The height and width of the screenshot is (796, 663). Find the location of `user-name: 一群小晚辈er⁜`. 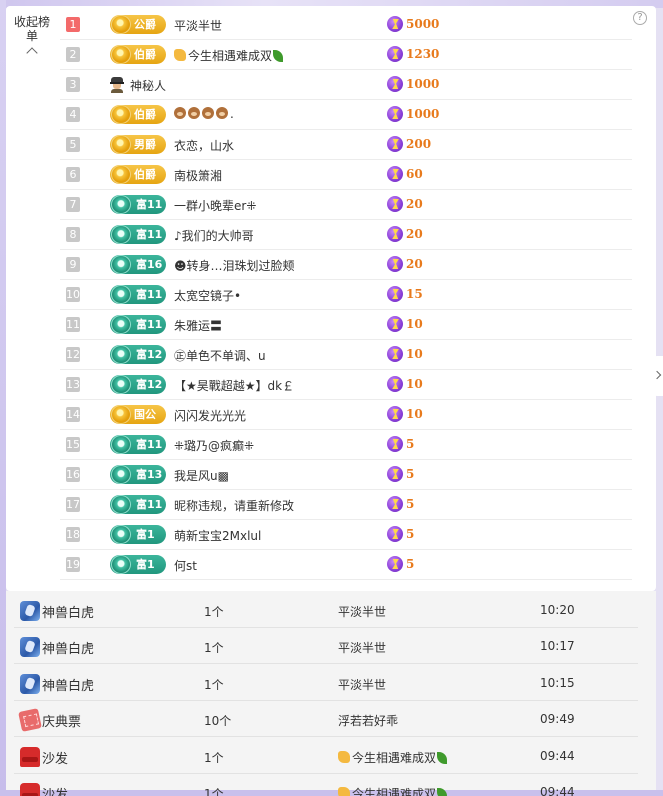

user-name: 一群小晚辈er⁜ is located at coordinates (215, 205).